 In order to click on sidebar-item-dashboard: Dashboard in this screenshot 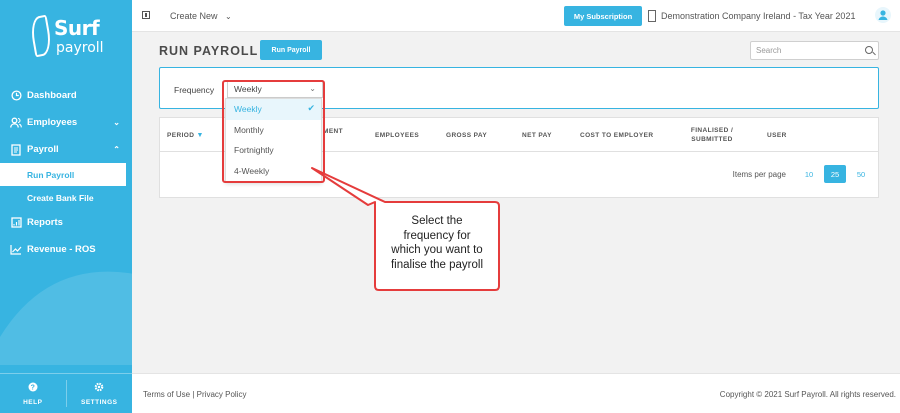, I will do `click(66, 95)`.